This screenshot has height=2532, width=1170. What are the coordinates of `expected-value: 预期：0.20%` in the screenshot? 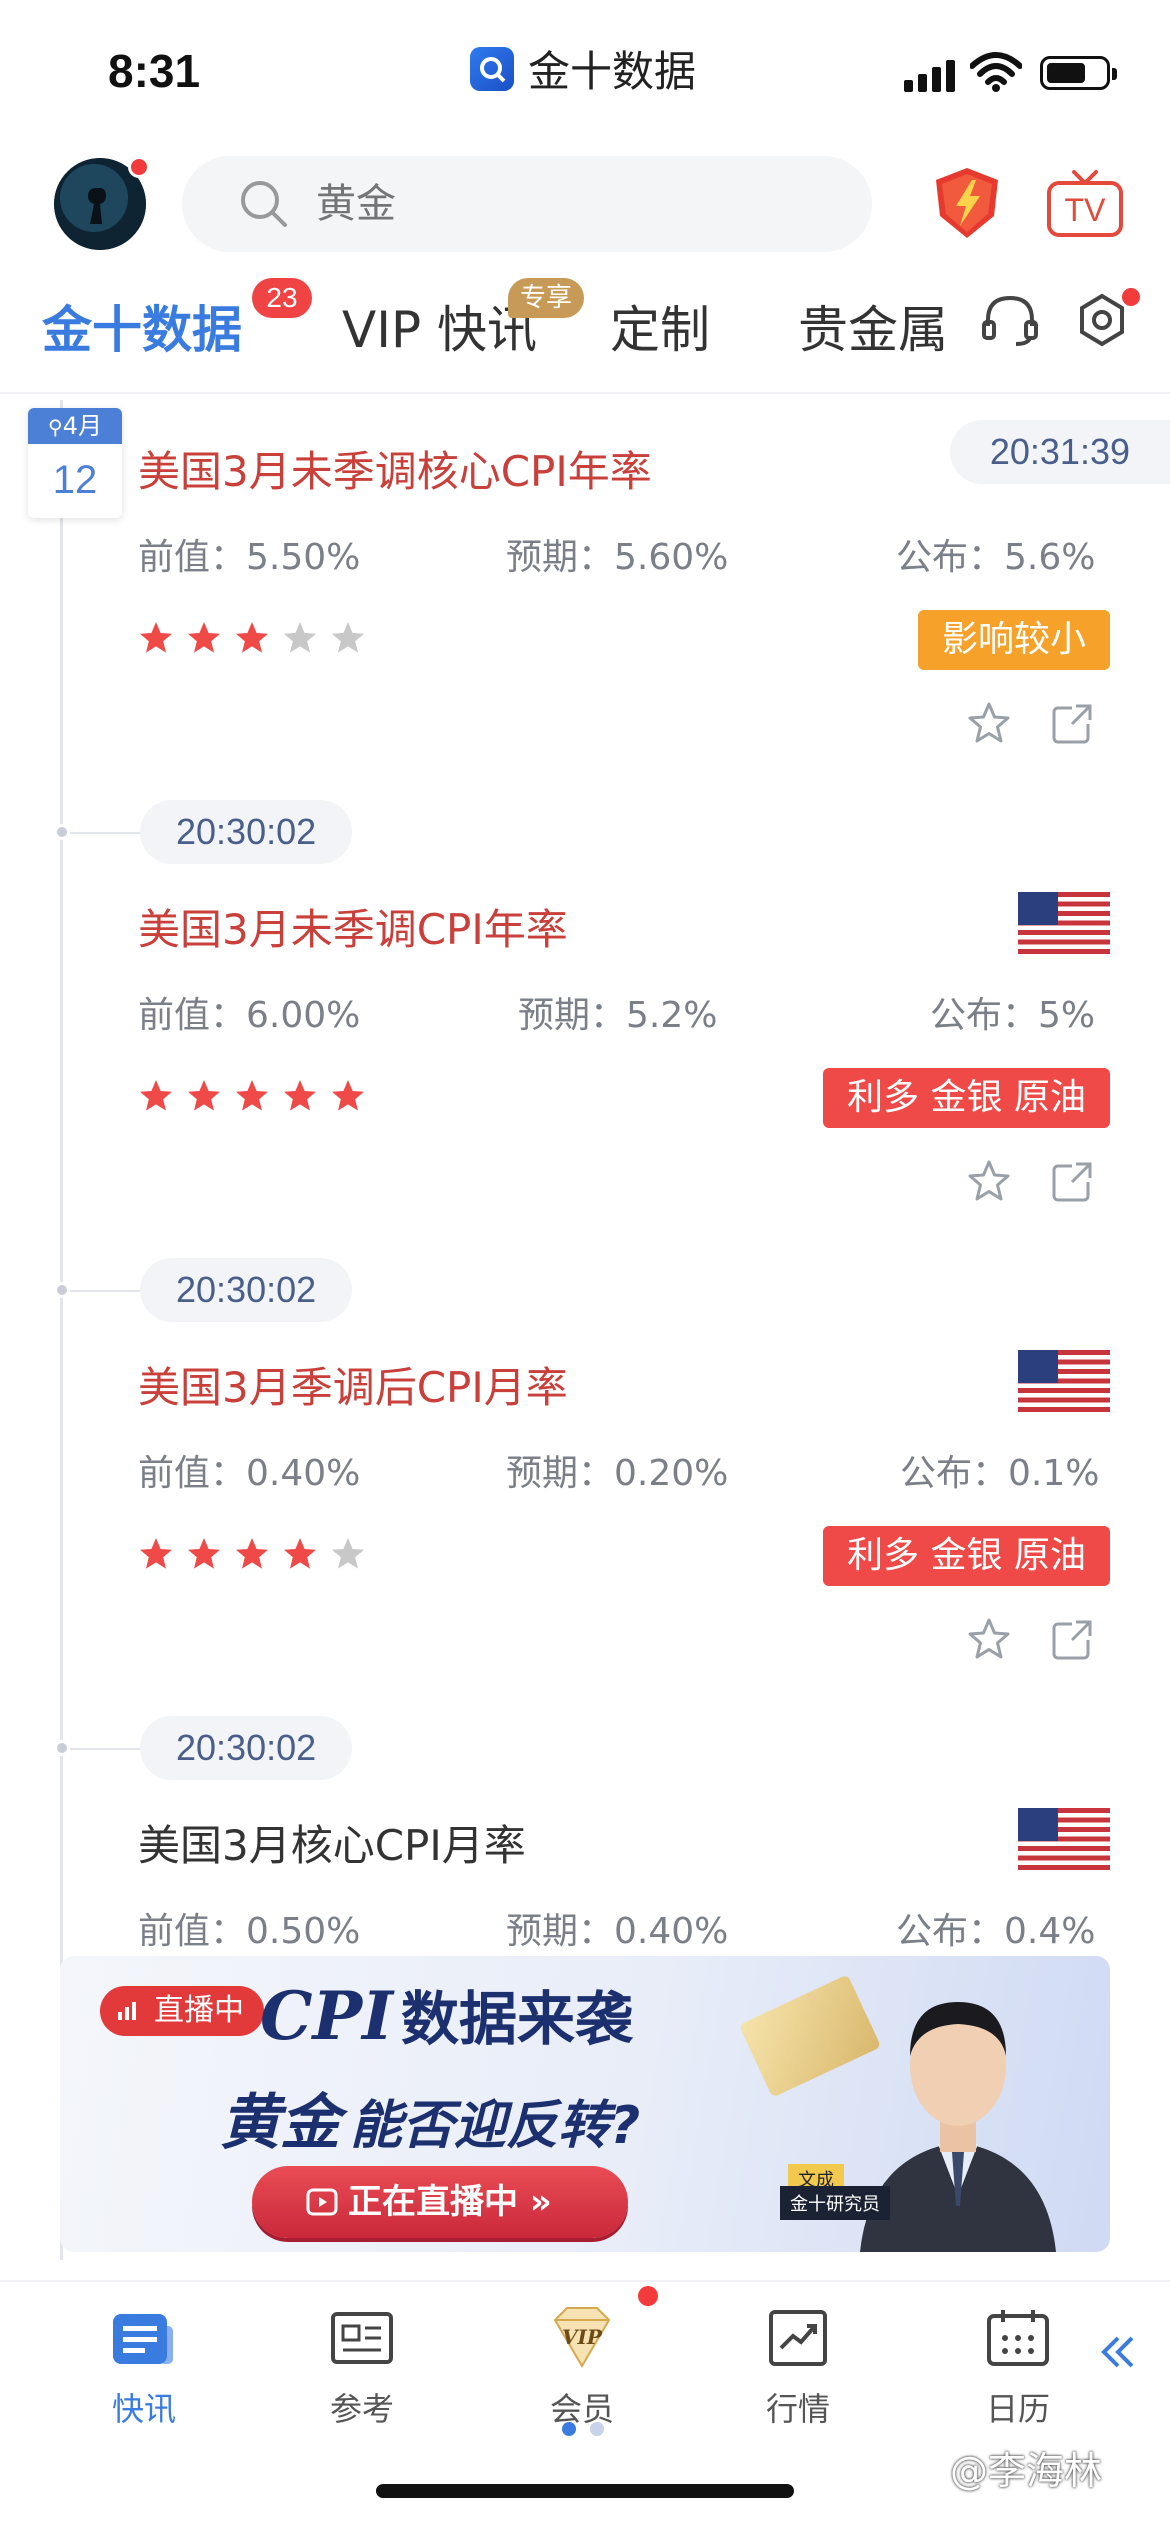 It's located at (617, 1473).